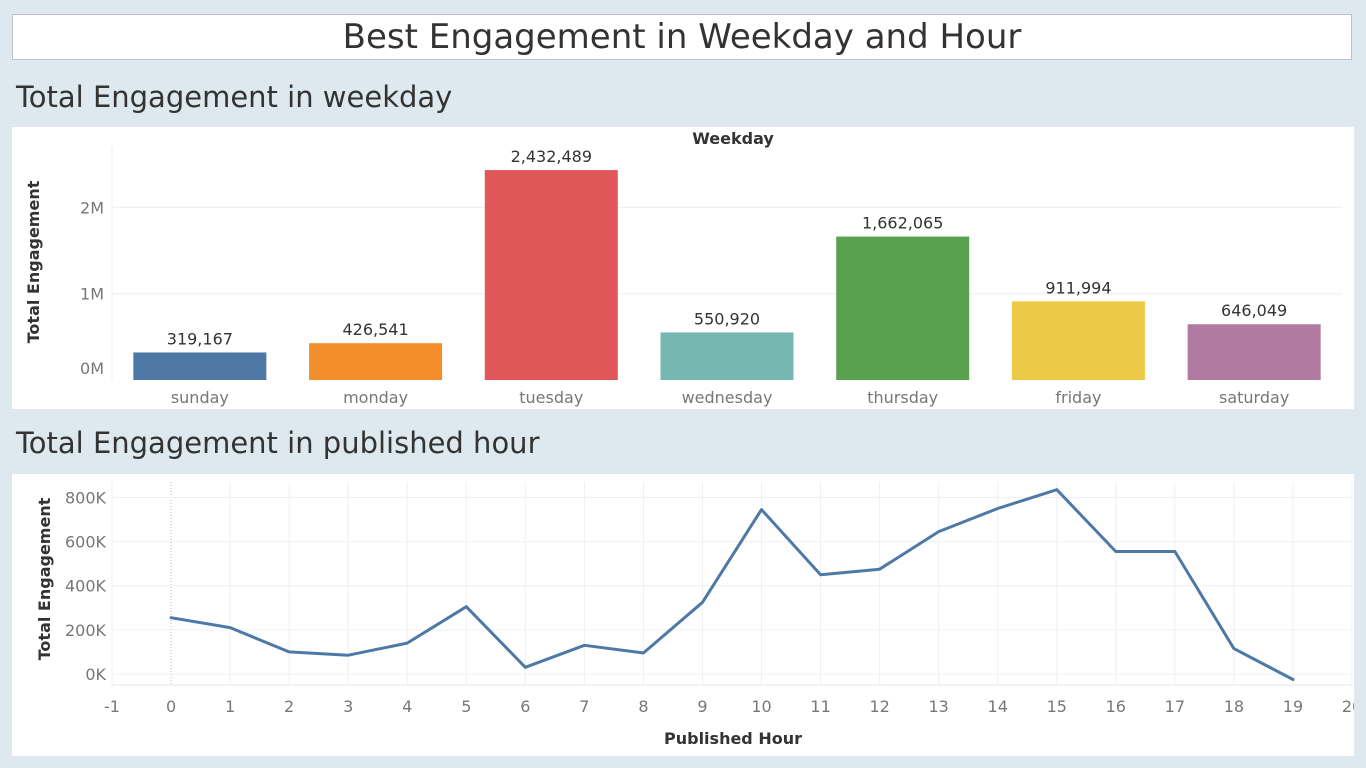 The width and height of the screenshot is (1366, 768). I want to click on bar-thursday, so click(903, 308).